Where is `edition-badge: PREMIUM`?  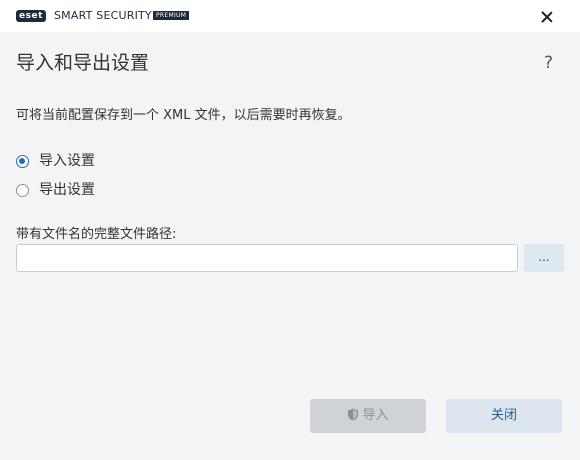 edition-badge: PREMIUM is located at coordinates (171, 15).